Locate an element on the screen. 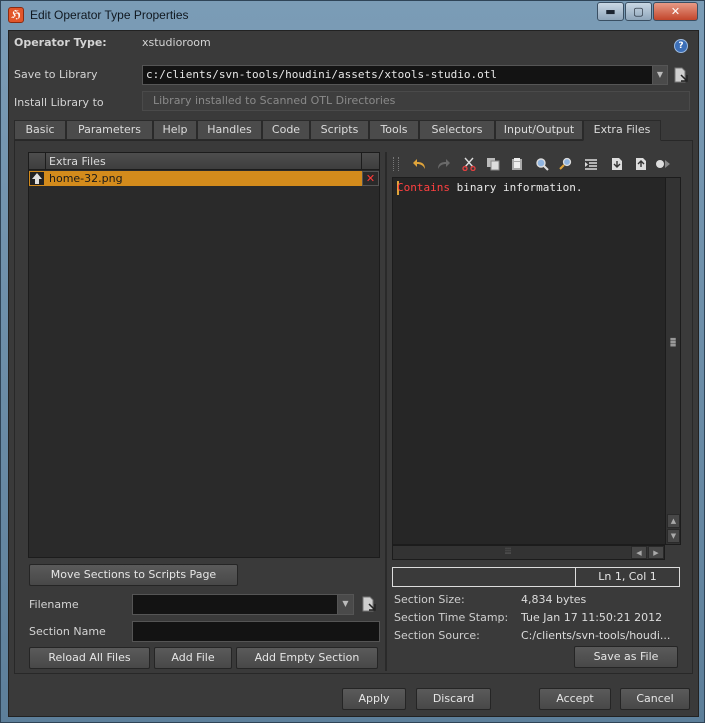 The height and width of the screenshot is (723, 705). text-token: binary information. is located at coordinates (516, 187).